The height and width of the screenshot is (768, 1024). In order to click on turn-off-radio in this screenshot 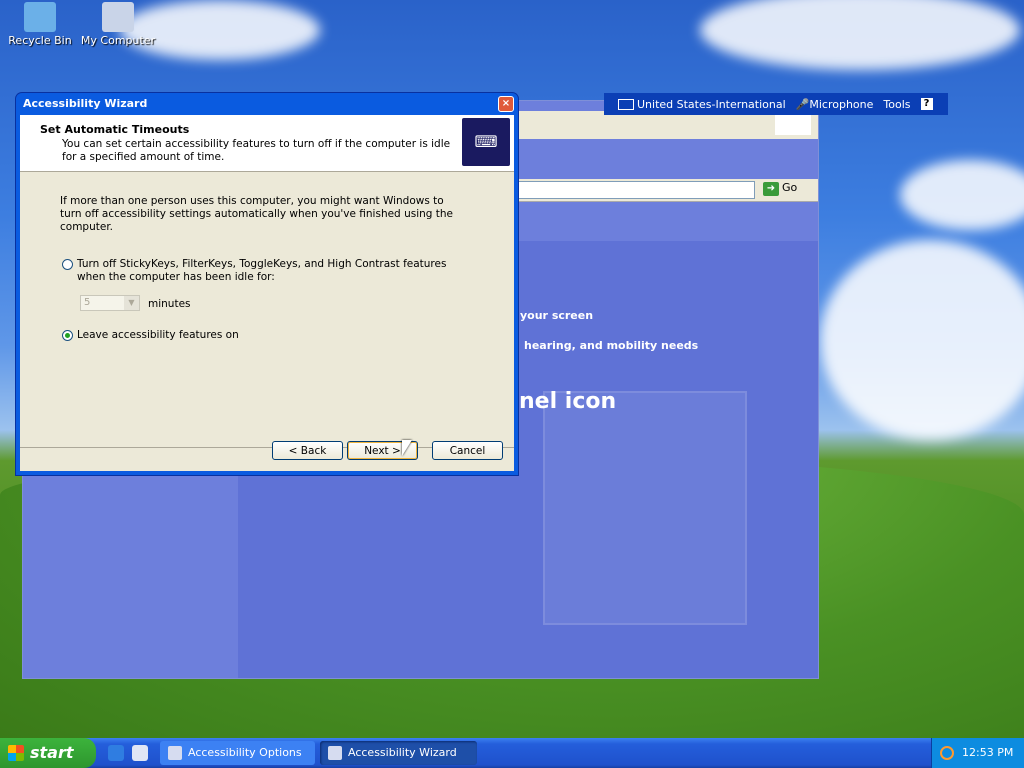, I will do `click(67, 264)`.